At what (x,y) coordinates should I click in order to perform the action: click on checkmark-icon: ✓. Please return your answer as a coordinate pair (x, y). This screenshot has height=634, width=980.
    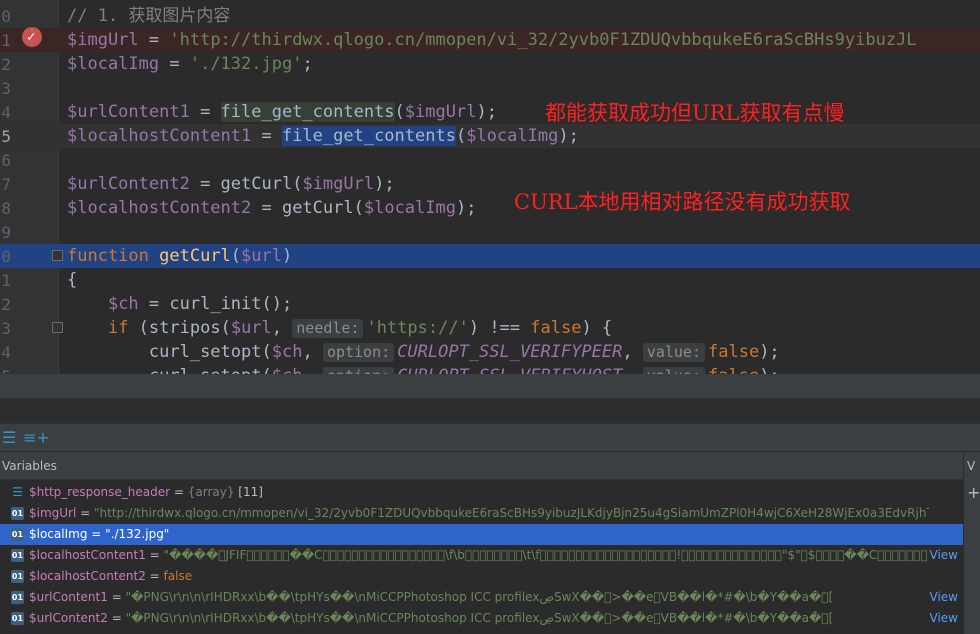
    Looking at the image, I should click on (31, 37).